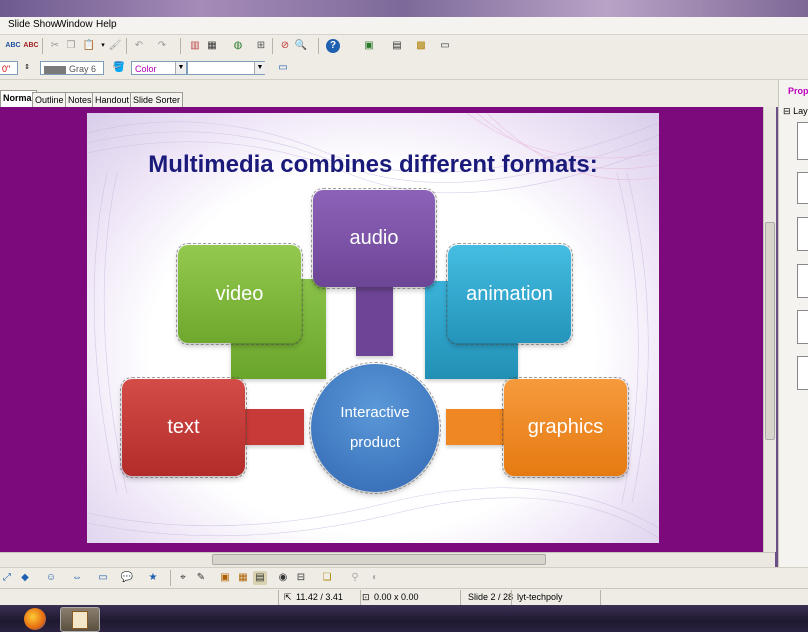  I want to click on line-color-label: Gray 6, so click(83, 69).